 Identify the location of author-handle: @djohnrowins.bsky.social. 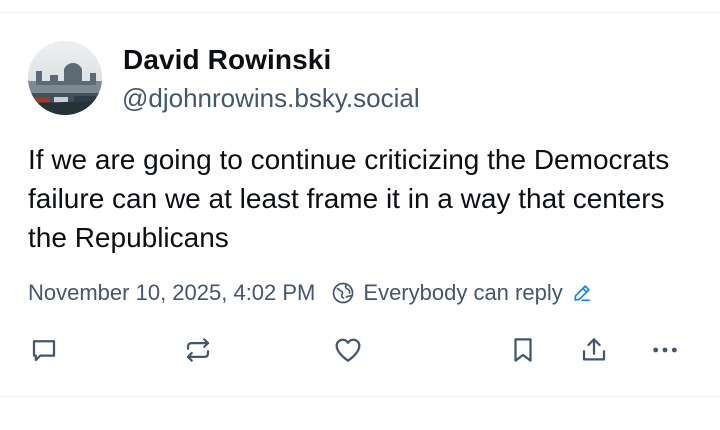
(271, 98).